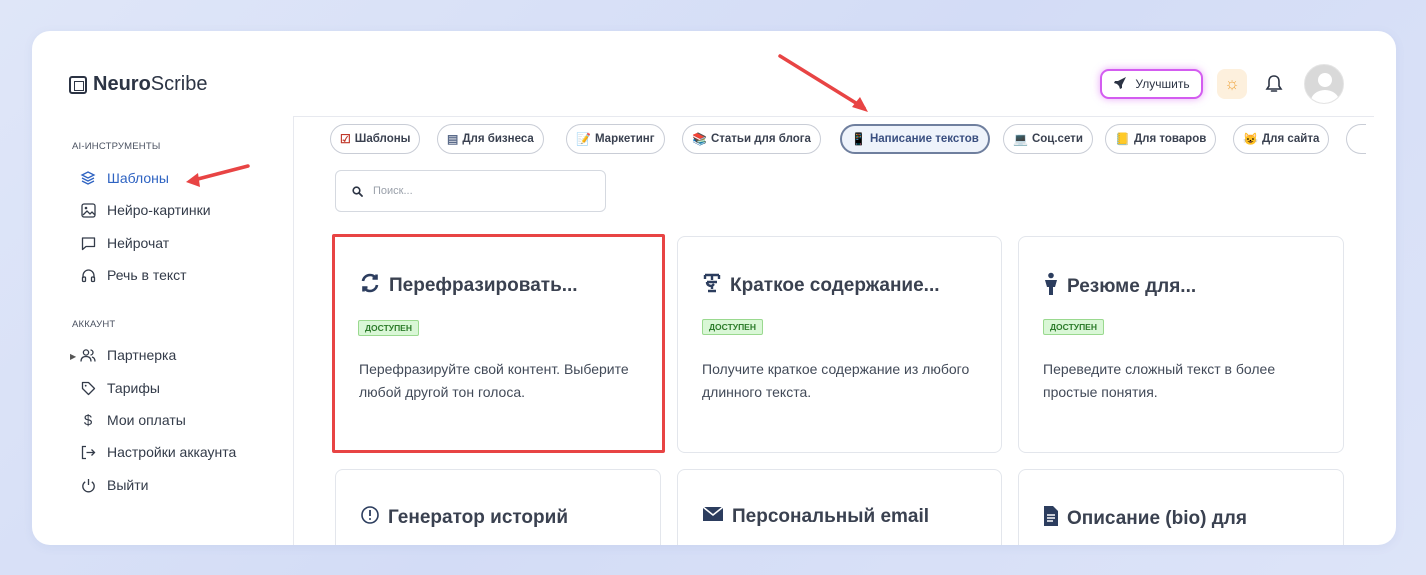 The width and height of the screenshot is (1426, 575). I want to click on notifications-button, so click(1274, 84).